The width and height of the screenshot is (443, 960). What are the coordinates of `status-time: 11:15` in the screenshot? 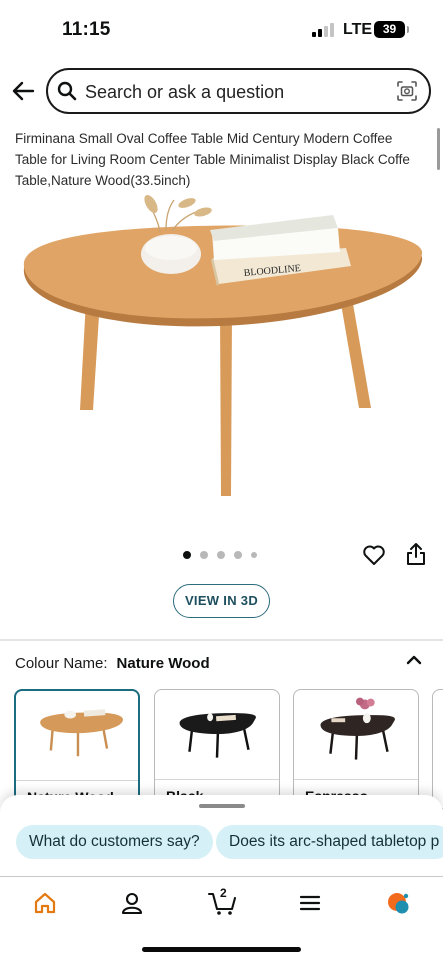 It's located at (86, 29).